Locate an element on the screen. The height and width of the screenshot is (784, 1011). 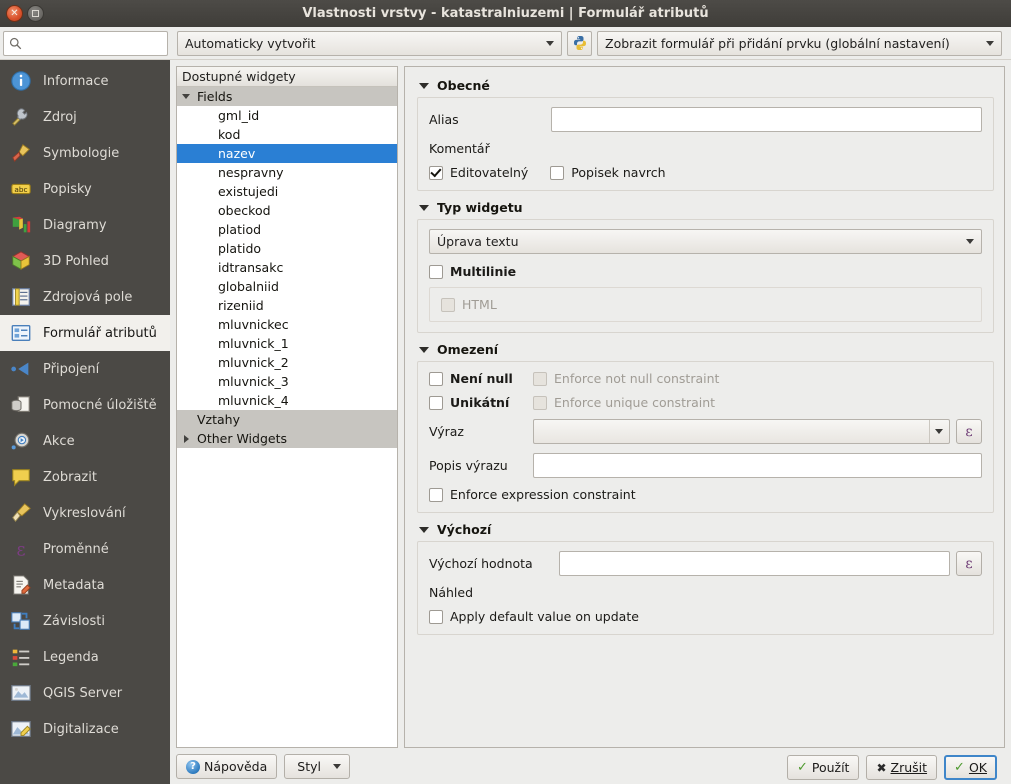
constraint-expression-combo is located at coordinates (741, 431).